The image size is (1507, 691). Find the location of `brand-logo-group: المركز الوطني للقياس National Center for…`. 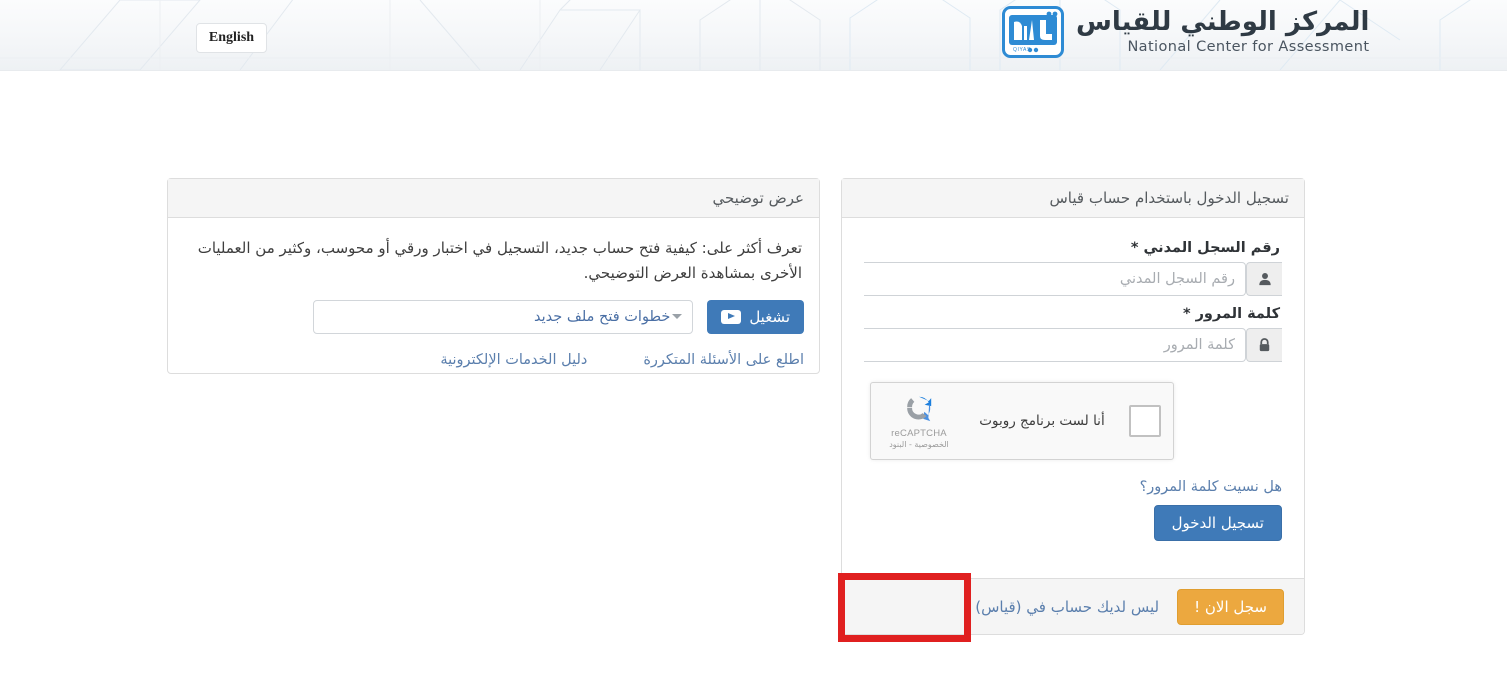

brand-logo-group: المركز الوطني للقياس National Center for… is located at coordinates (1185, 32).